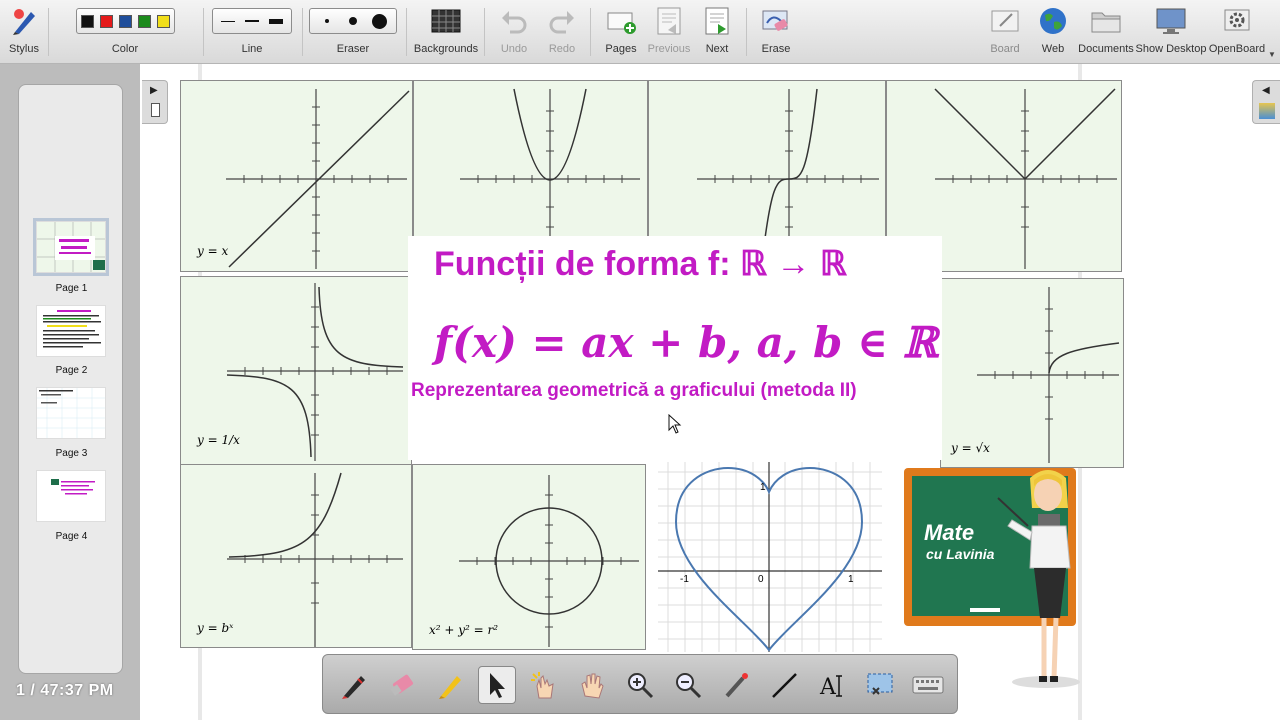 The width and height of the screenshot is (1280, 720). I want to click on monitor-icon, so click(1171, 21).